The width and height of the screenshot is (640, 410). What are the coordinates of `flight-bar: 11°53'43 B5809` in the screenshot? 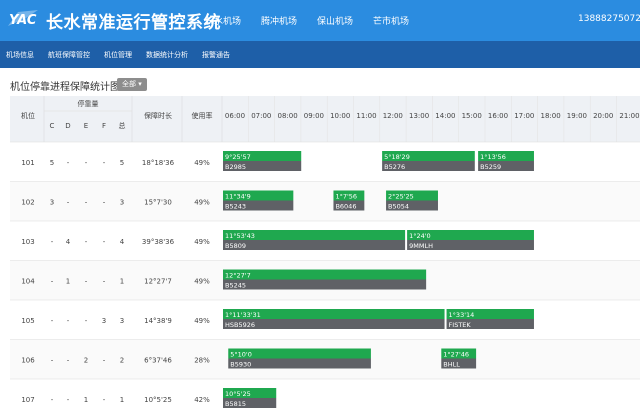 It's located at (314, 240).